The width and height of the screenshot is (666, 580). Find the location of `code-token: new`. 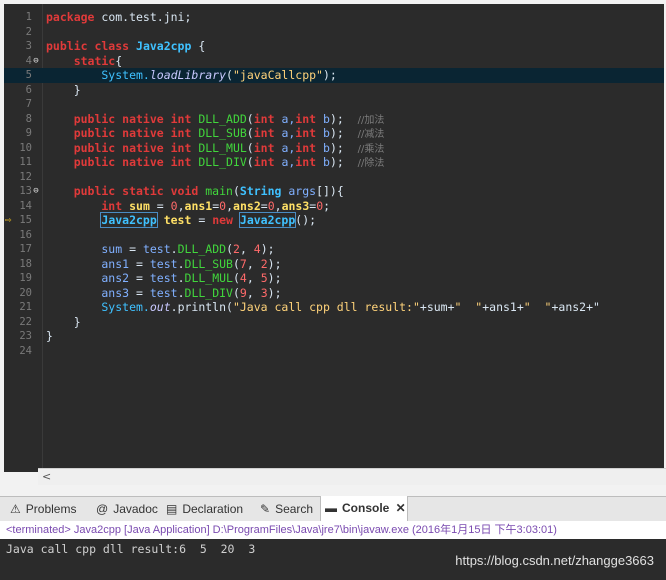

code-token: new is located at coordinates (226, 220).